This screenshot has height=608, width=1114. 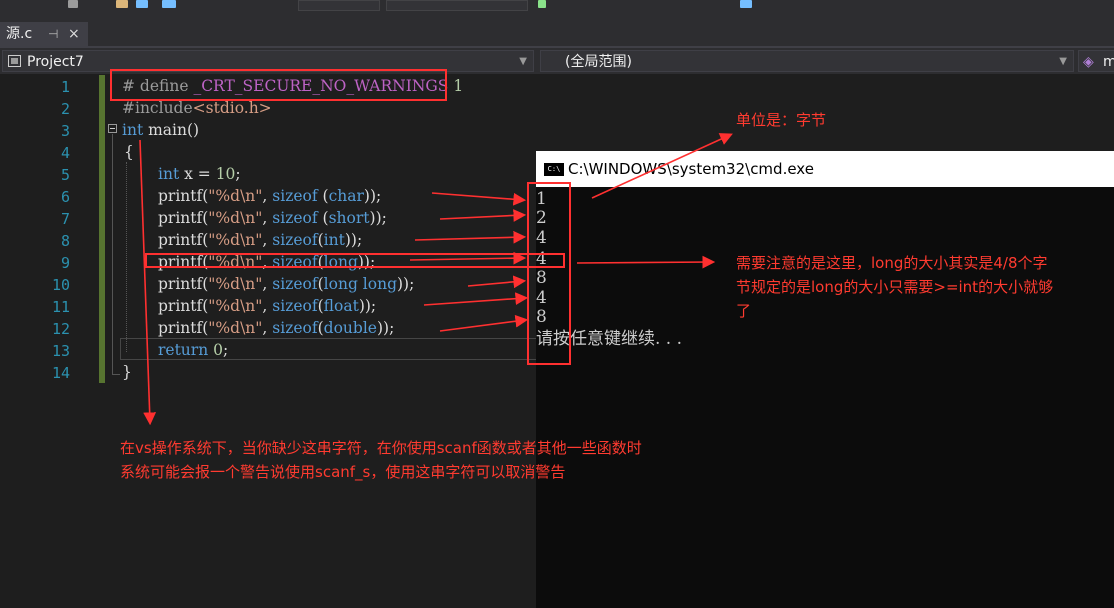 I want to click on define-annotation-line-2: 系统可能会报一个警告说使用scanf_s，使用这串字符可以取消警告, so click(x=343, y=472).